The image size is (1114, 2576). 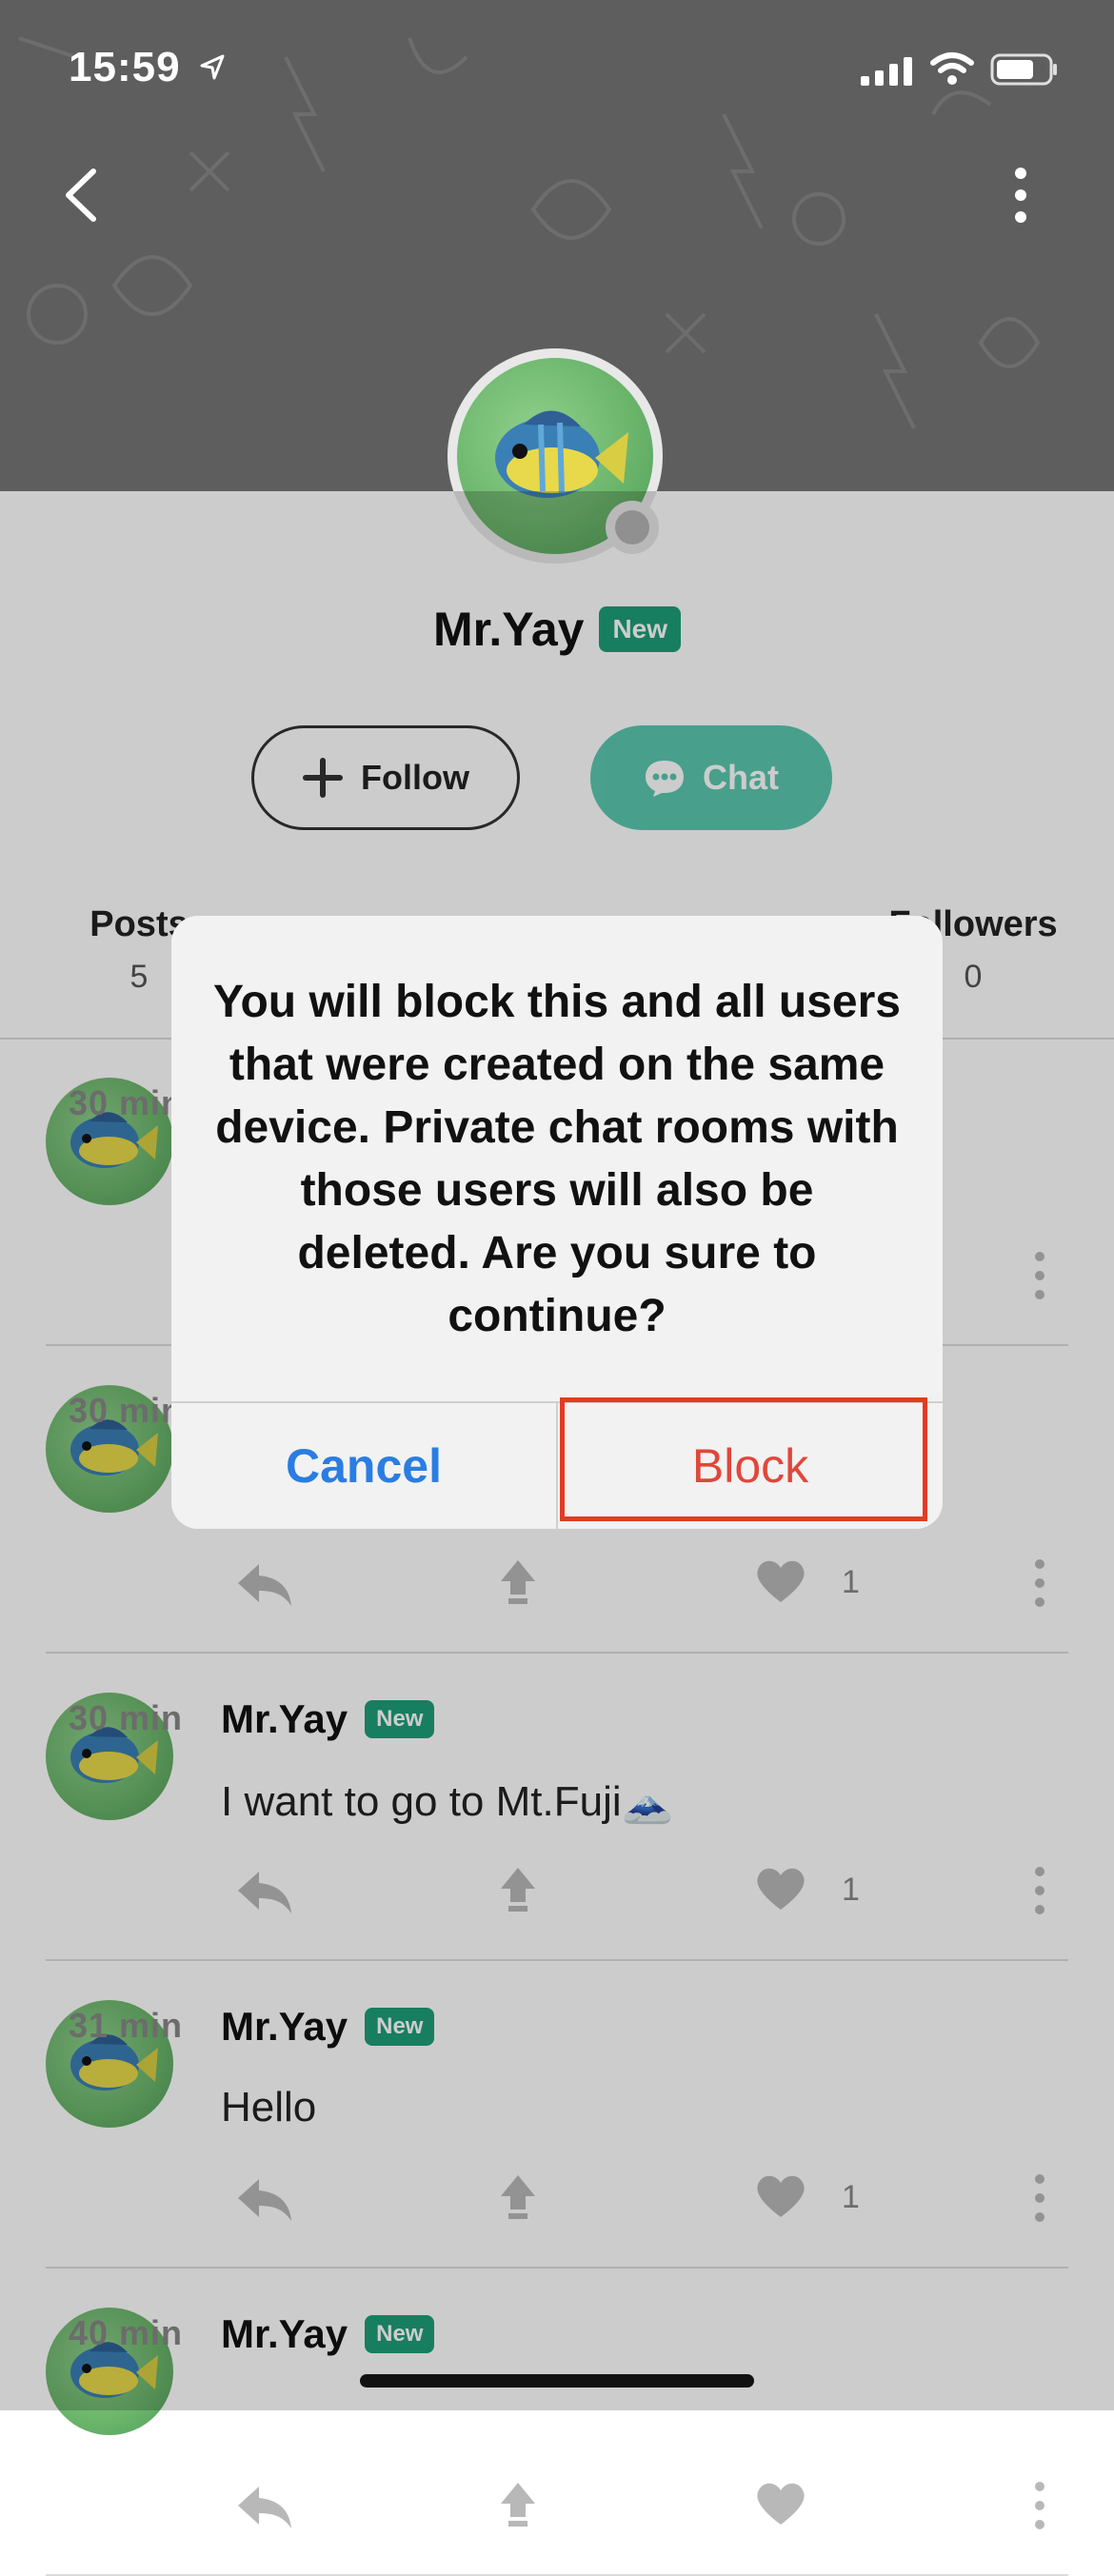 I want to click on location-arrow-icon, so click(x=212, y=67).